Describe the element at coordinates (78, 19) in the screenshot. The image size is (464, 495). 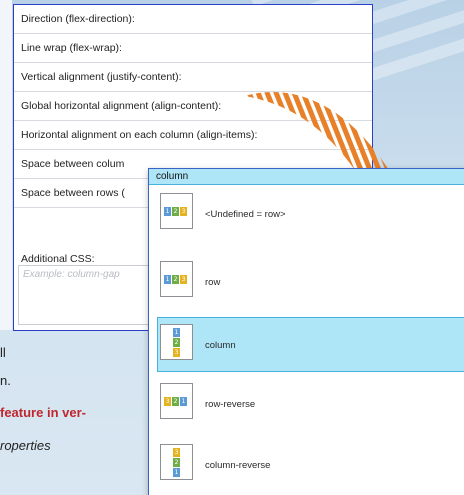
I see `field-label: Direction (flex-direction):` at that location.